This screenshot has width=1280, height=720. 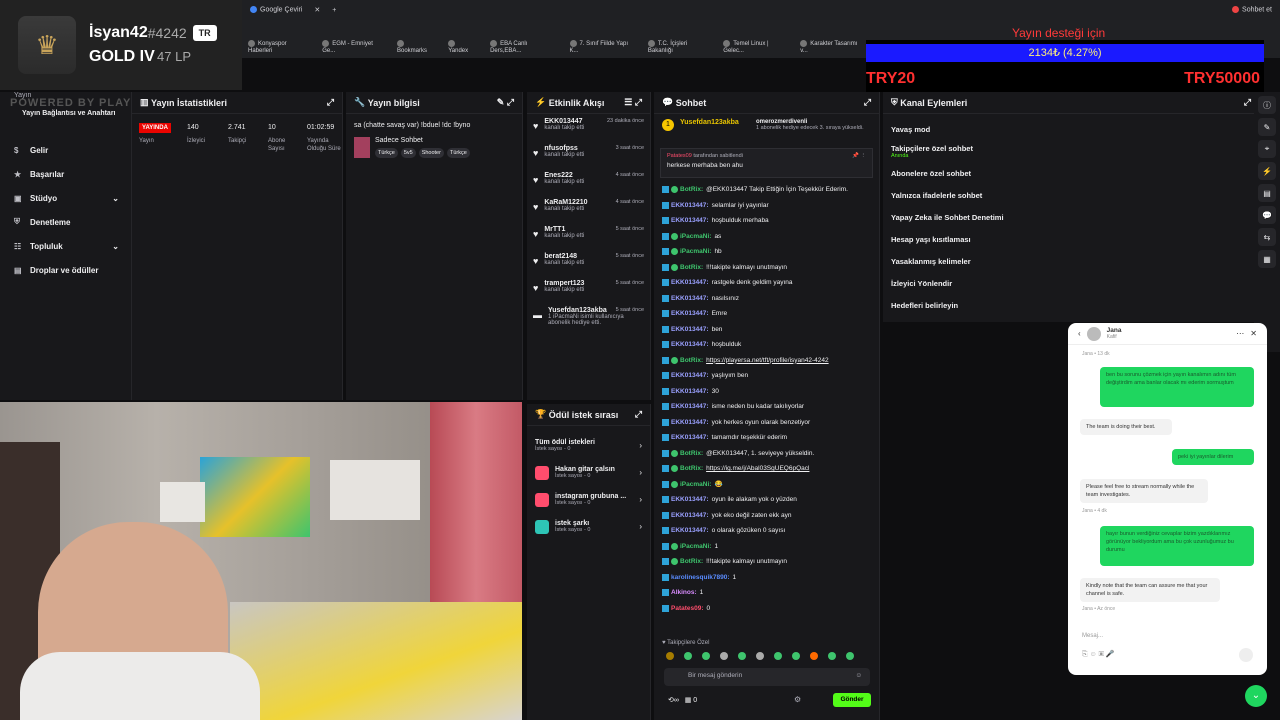 I want to click on feed-user: Yusefdan123akba, so click(x=577, y=310).